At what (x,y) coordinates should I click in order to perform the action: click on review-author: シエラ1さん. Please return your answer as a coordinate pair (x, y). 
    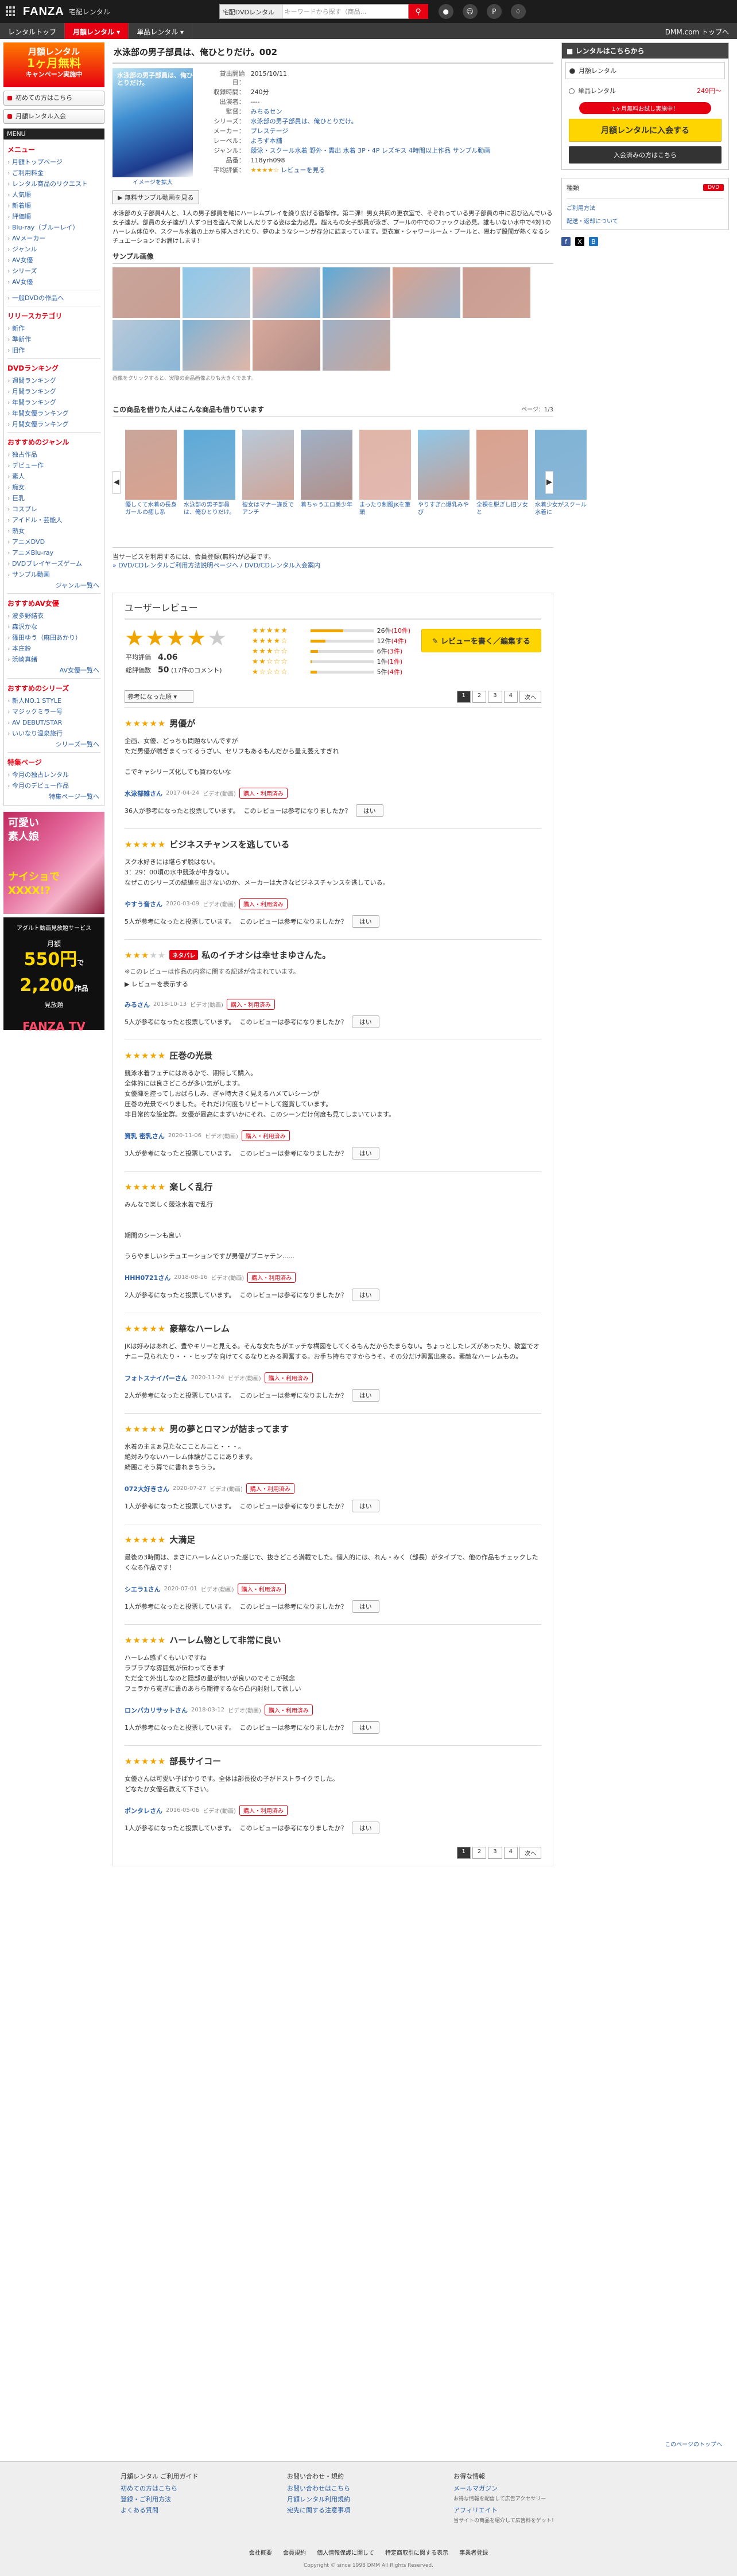
    Looking at the image, I should click on (143, 1589).